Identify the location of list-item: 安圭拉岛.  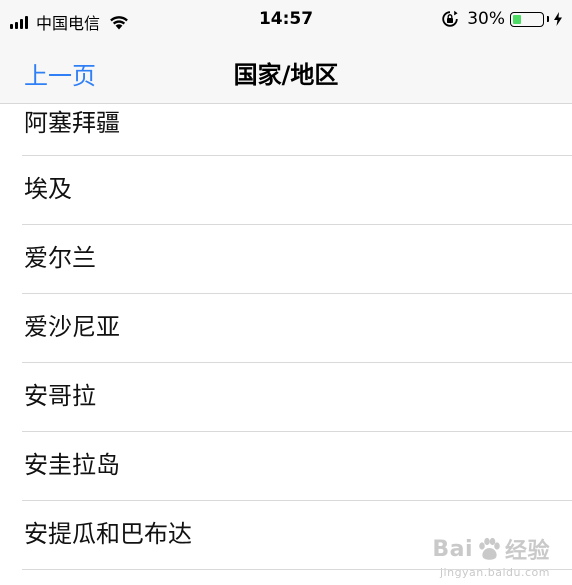
(286, 466).